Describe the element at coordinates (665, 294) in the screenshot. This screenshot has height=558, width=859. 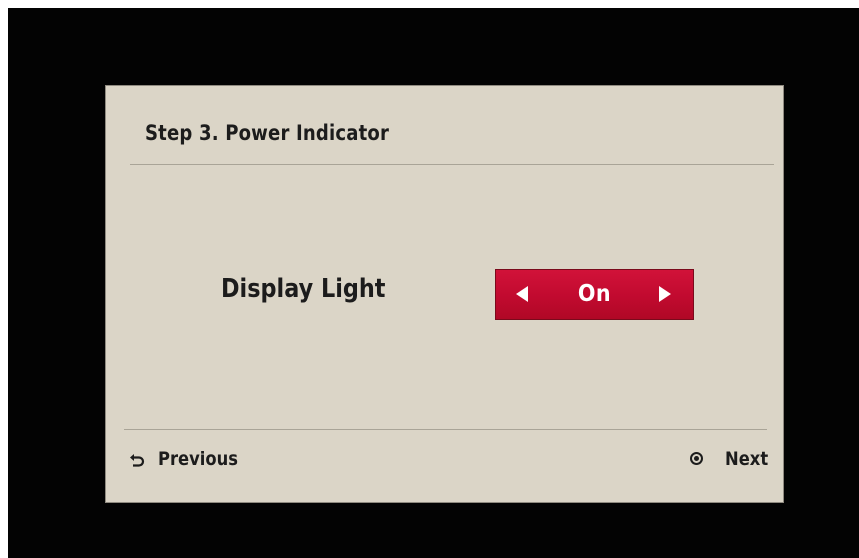
I see `right-arrow-icon` at that location.